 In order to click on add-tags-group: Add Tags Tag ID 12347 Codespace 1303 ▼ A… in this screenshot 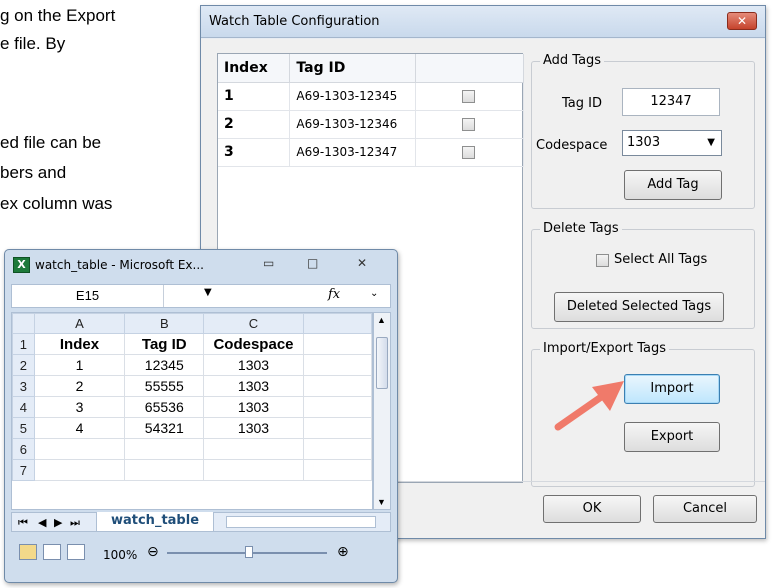, I will do `click(643, 131)`.